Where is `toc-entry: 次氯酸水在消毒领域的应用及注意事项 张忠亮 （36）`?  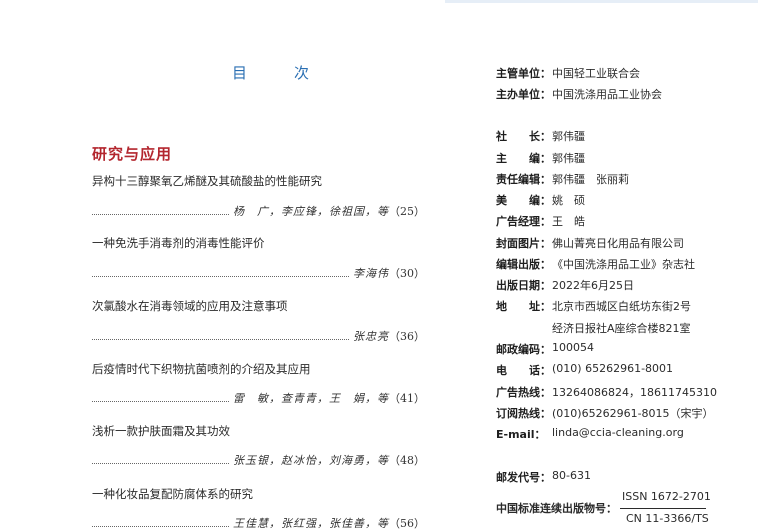 toc-entry: 次氯酸水在消毒领域的应用及注意事项 张忠亮 （36） is located at coordinates (258, 320).